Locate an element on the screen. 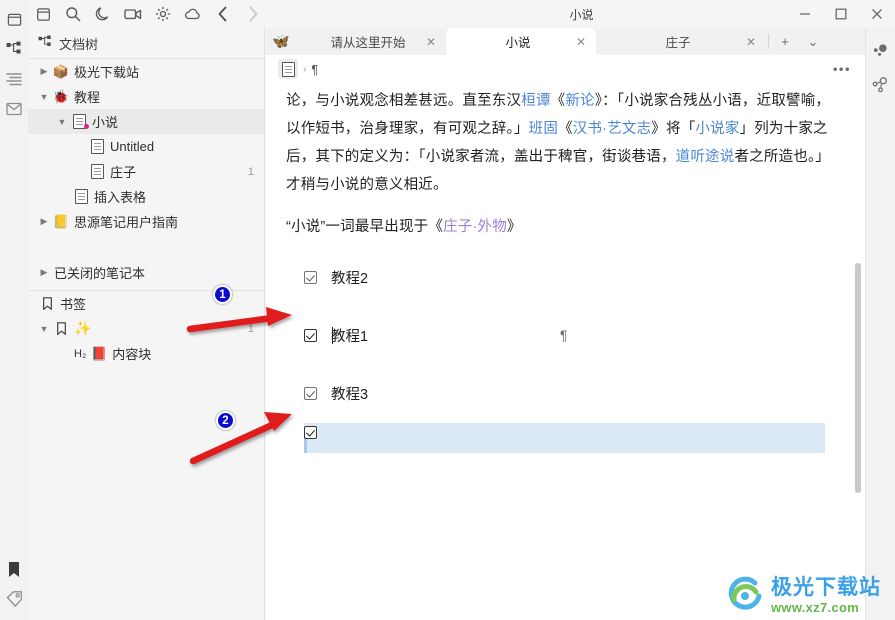 Image resolution: width=895 pixels, height=620 pixels. tab-bar: 🦋 请从这里开始 ✕ 小说 ✕ 庄子 ✕ + ⌄ is located at coordinates (565, 41).